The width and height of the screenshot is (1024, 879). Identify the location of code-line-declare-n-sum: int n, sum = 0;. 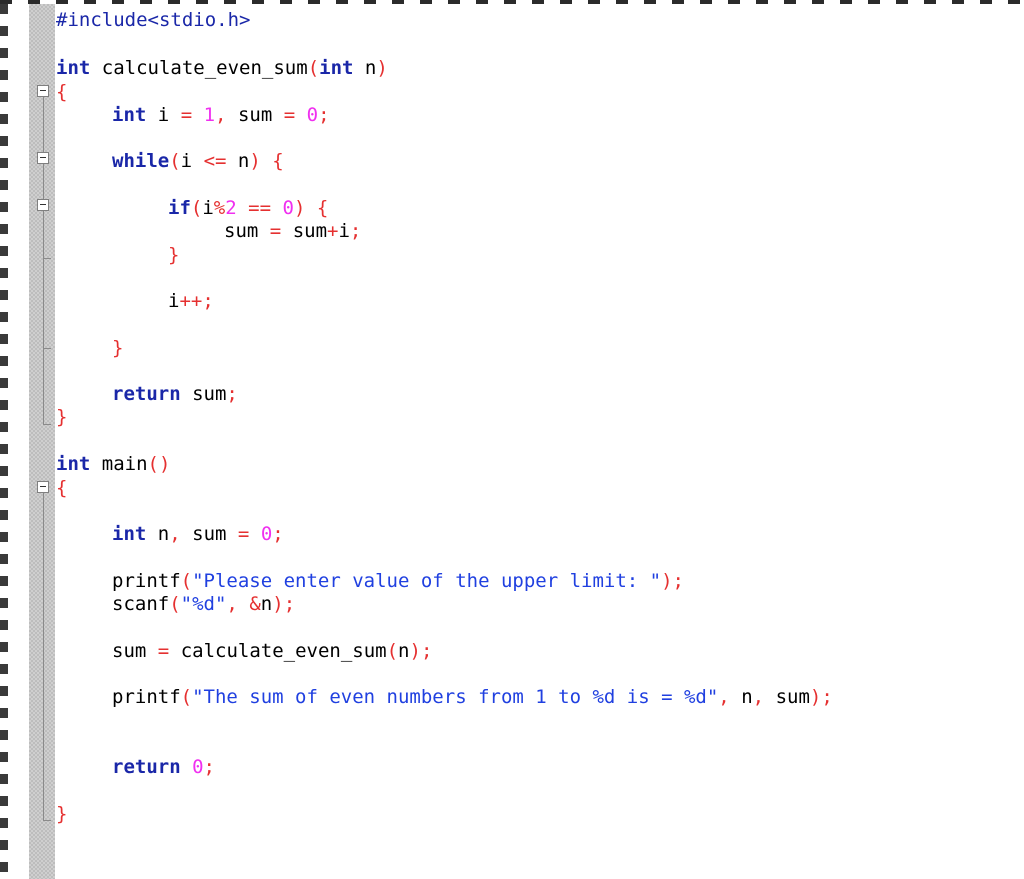
(198, 534).